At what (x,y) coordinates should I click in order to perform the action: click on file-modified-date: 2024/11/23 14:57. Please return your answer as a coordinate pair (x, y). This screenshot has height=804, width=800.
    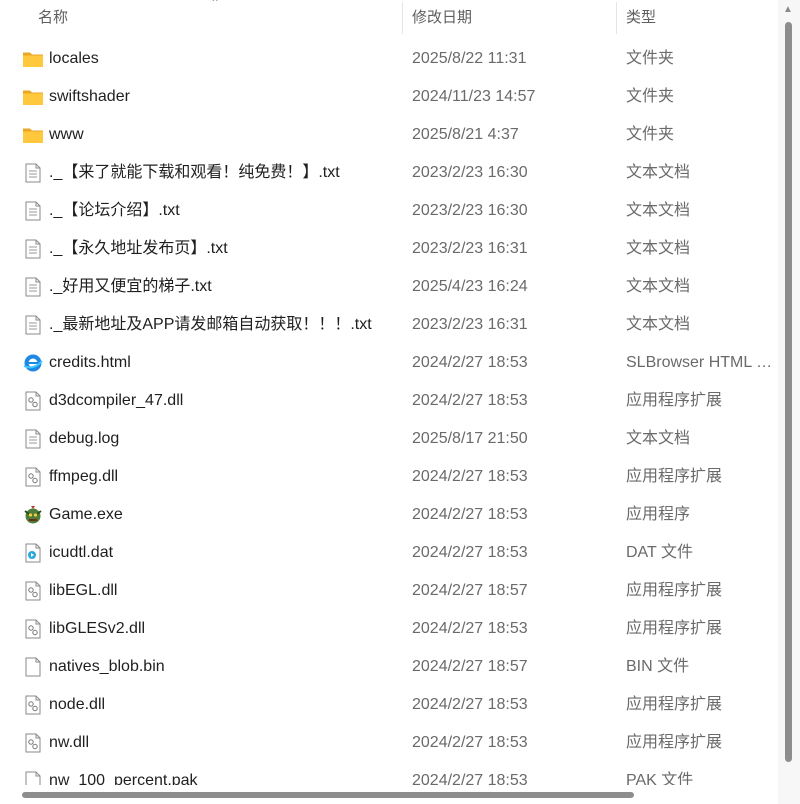
    Looking at the image, I should click on (474, 96).